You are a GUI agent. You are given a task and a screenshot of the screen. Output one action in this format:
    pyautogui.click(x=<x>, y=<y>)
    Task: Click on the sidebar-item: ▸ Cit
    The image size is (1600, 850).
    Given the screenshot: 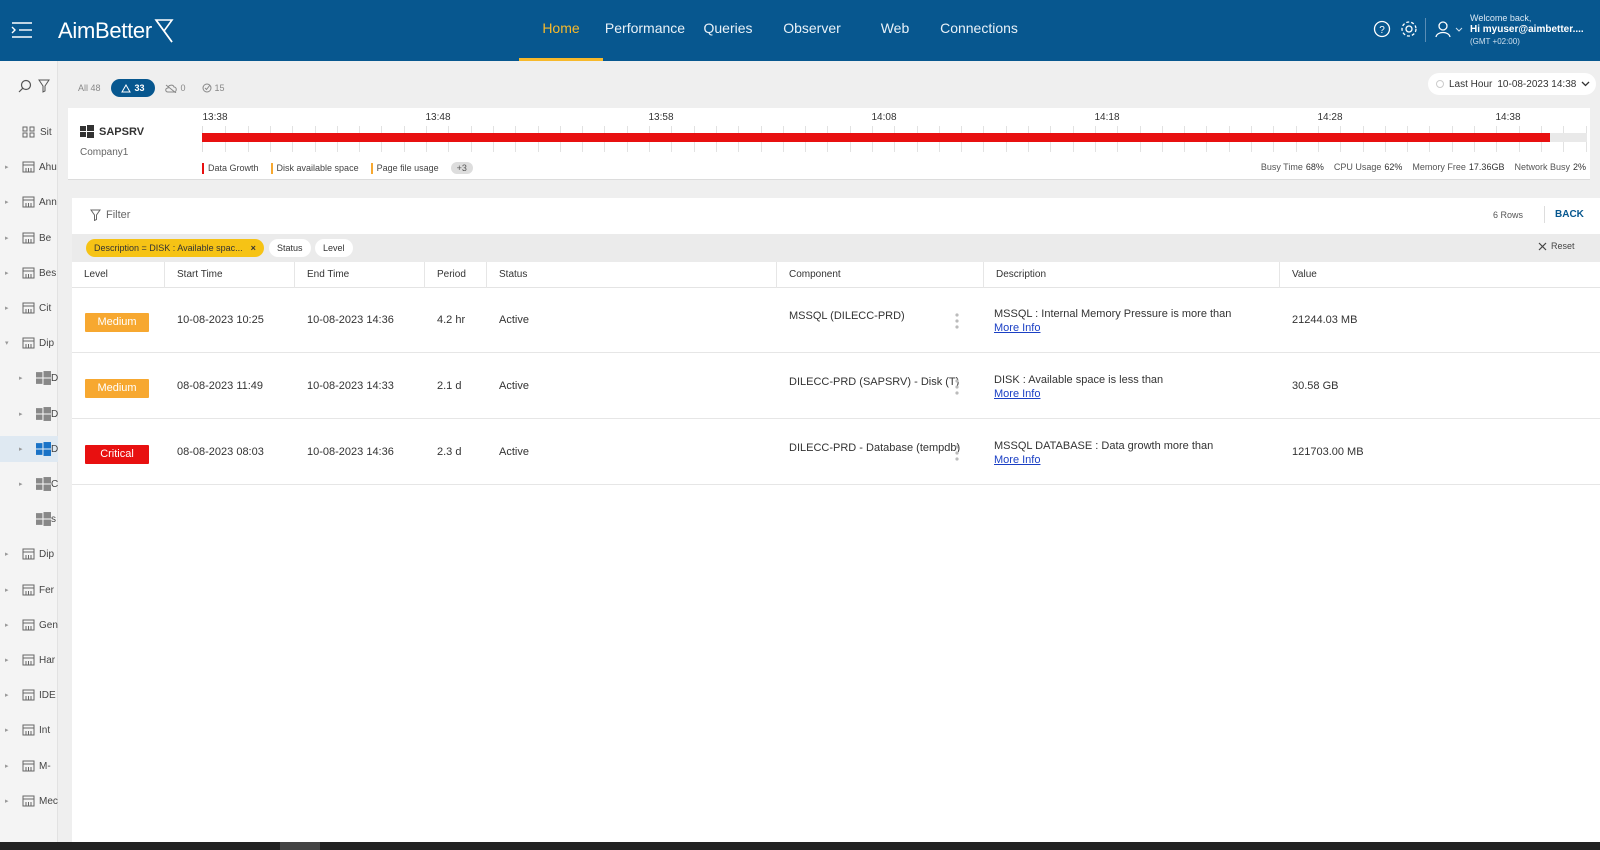 What is the action you would take?
    pyautogui.click(x=29, y=308)
    